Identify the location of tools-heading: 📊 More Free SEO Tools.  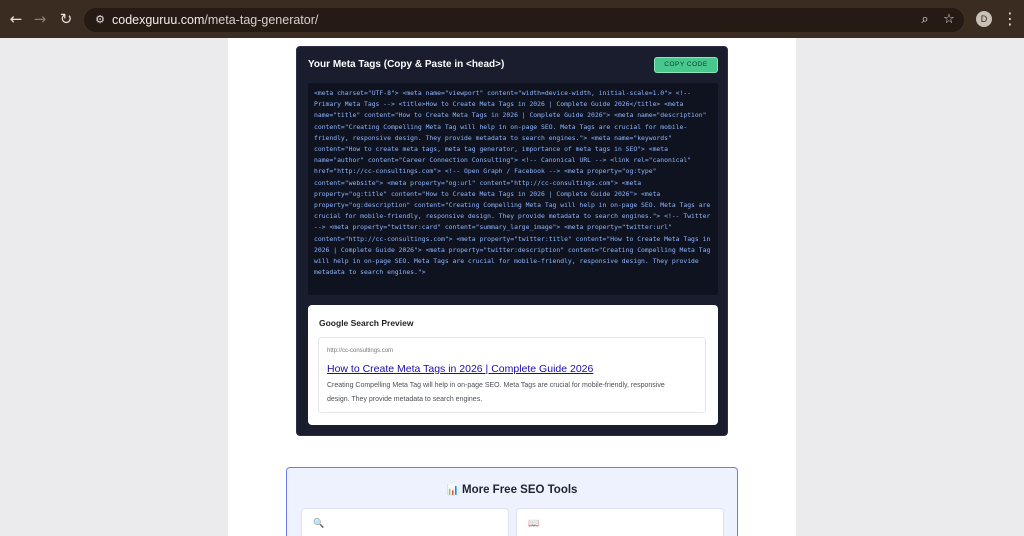
(512, 490).